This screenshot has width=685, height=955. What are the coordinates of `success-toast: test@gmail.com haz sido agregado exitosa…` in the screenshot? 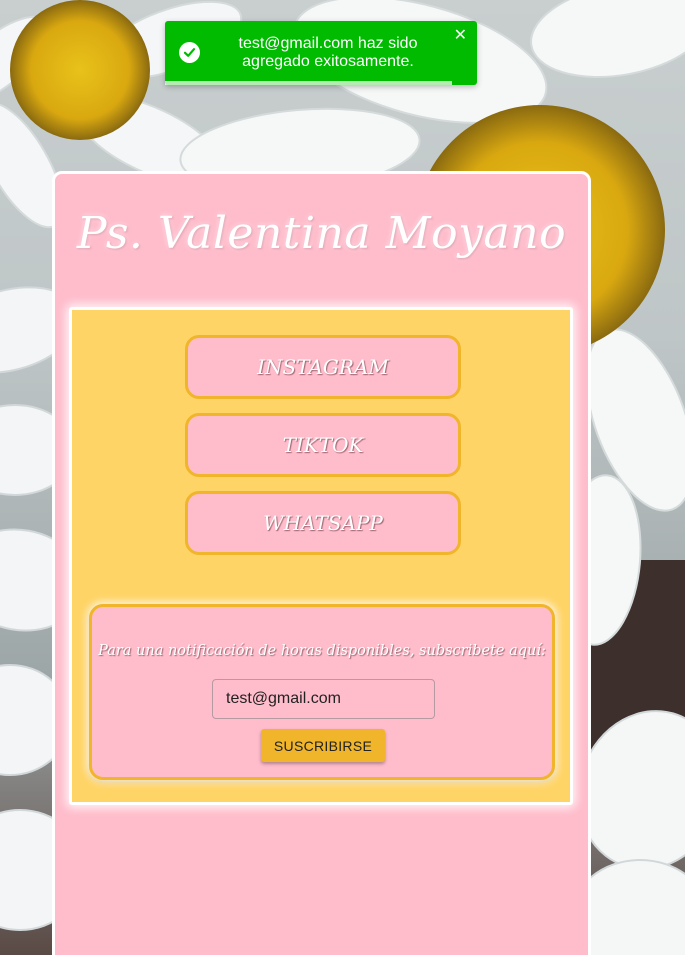 It's located at (321, 53).